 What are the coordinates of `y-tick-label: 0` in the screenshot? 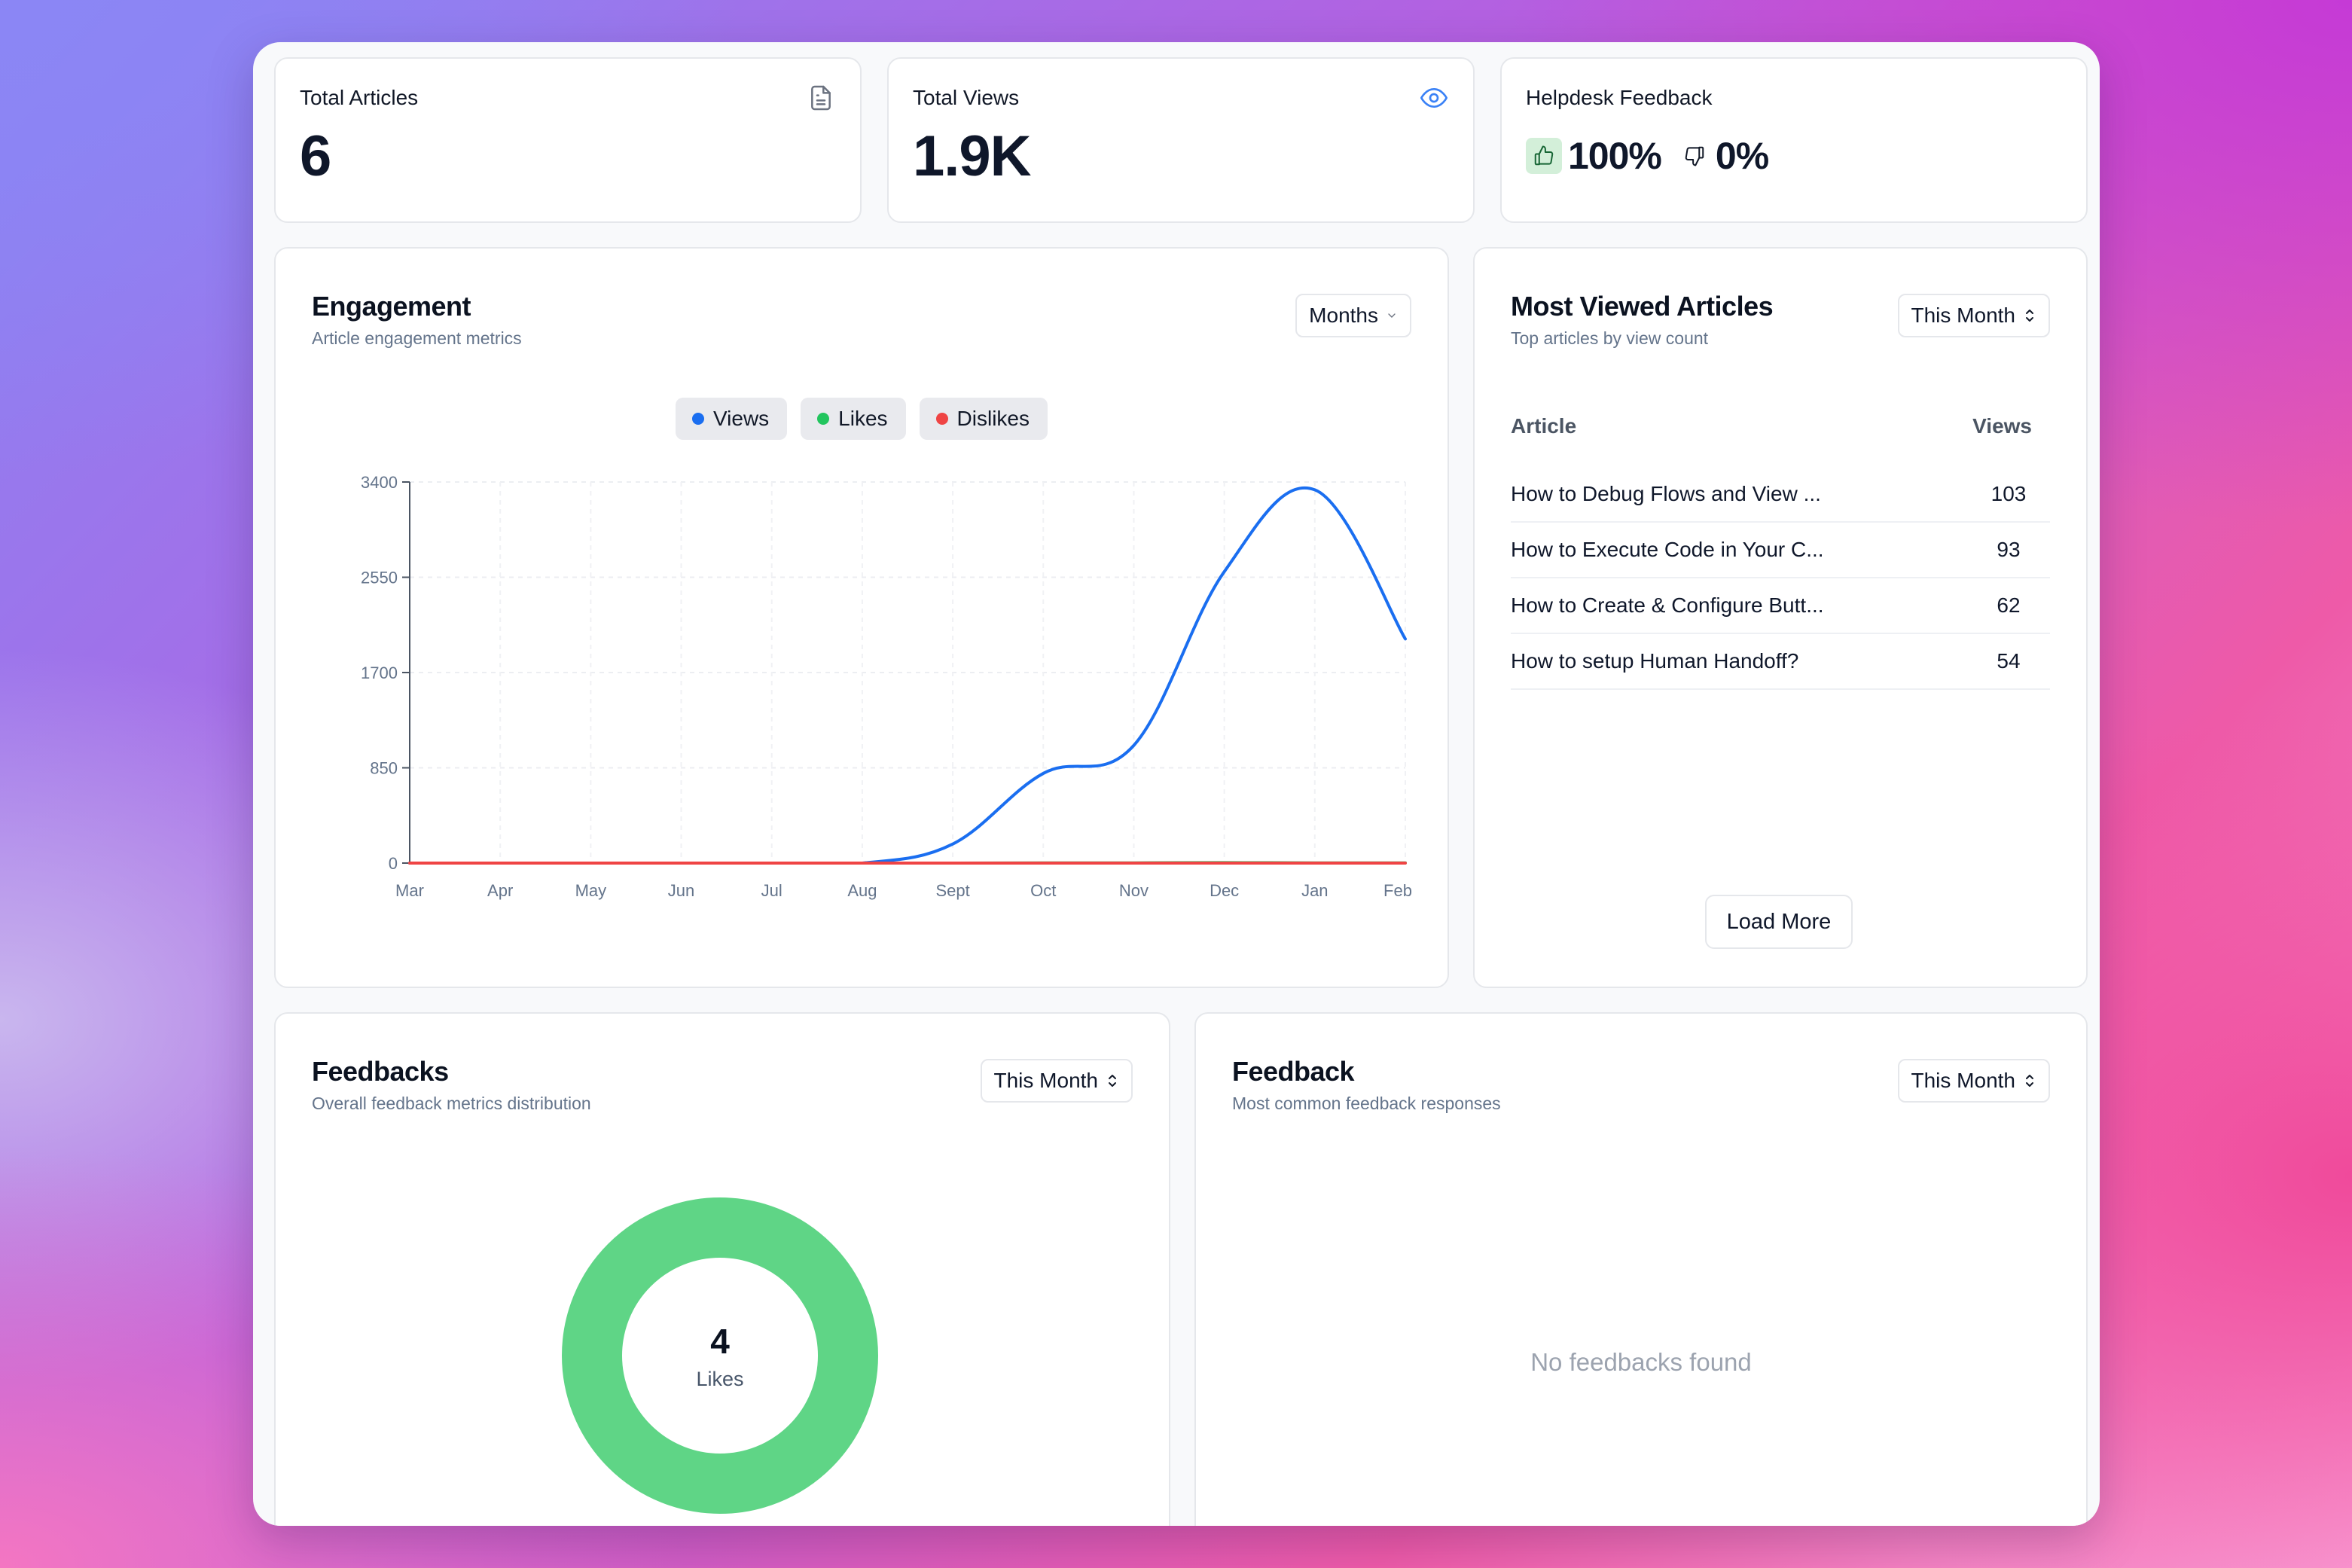 It's located at (394, 864).